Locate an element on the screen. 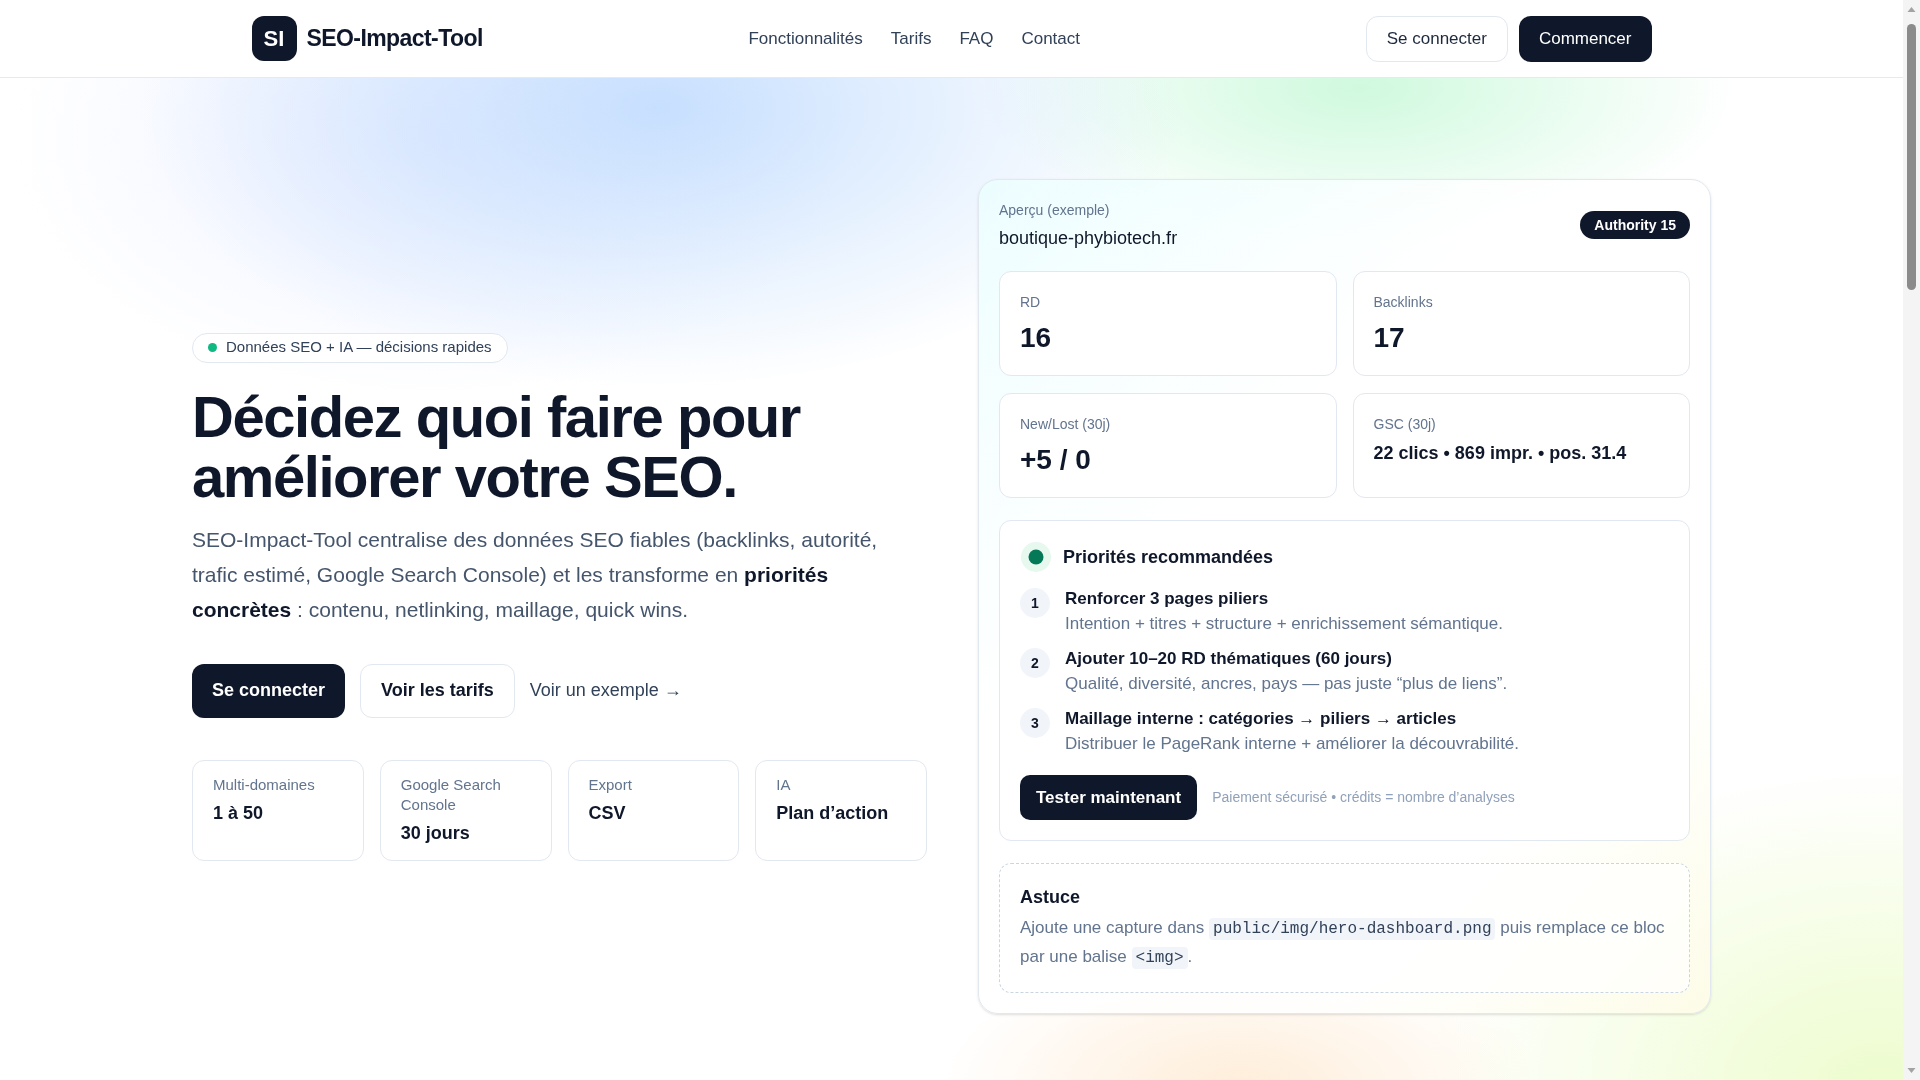  metric-label: Backlinks is located at coordinates (1403, 302).